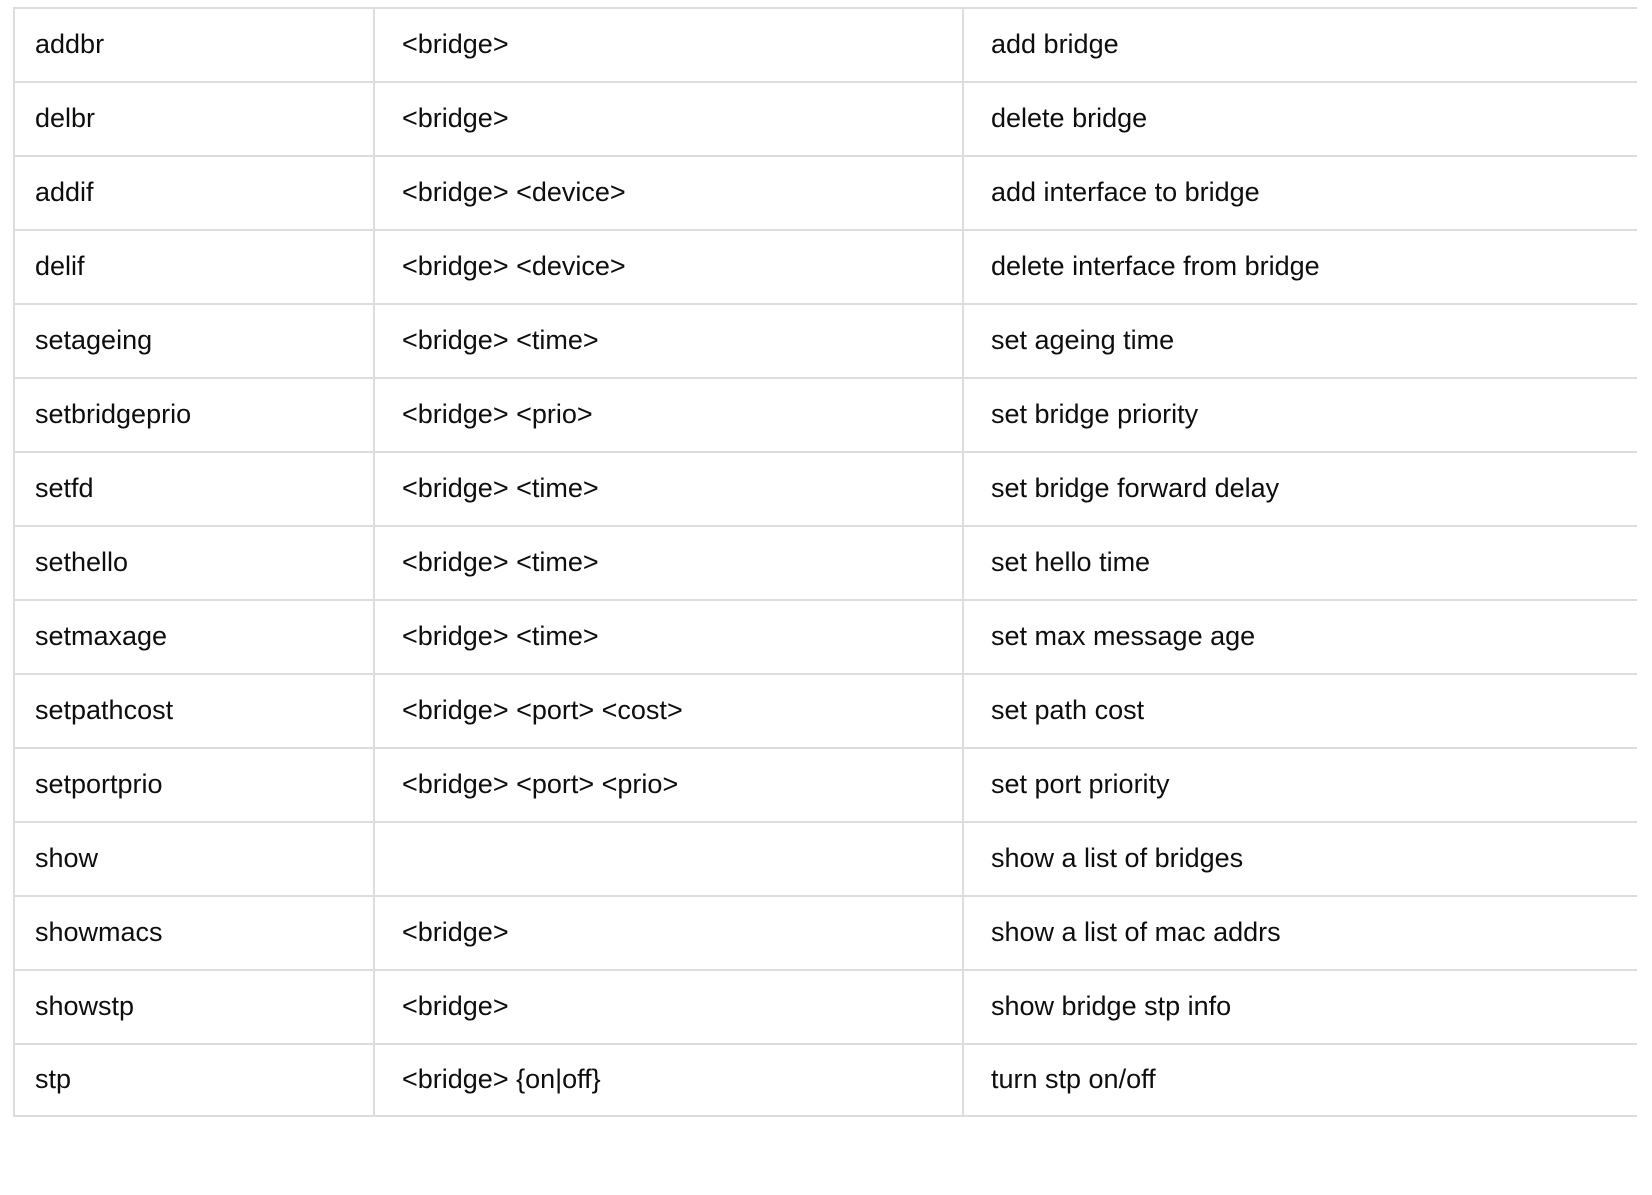 The image size is (1652, 1195). What do you see at coordinates (1299, 858) in the screenshot?
I see `cell-description: show a list of bridges` at bounding box center [1299, 858].